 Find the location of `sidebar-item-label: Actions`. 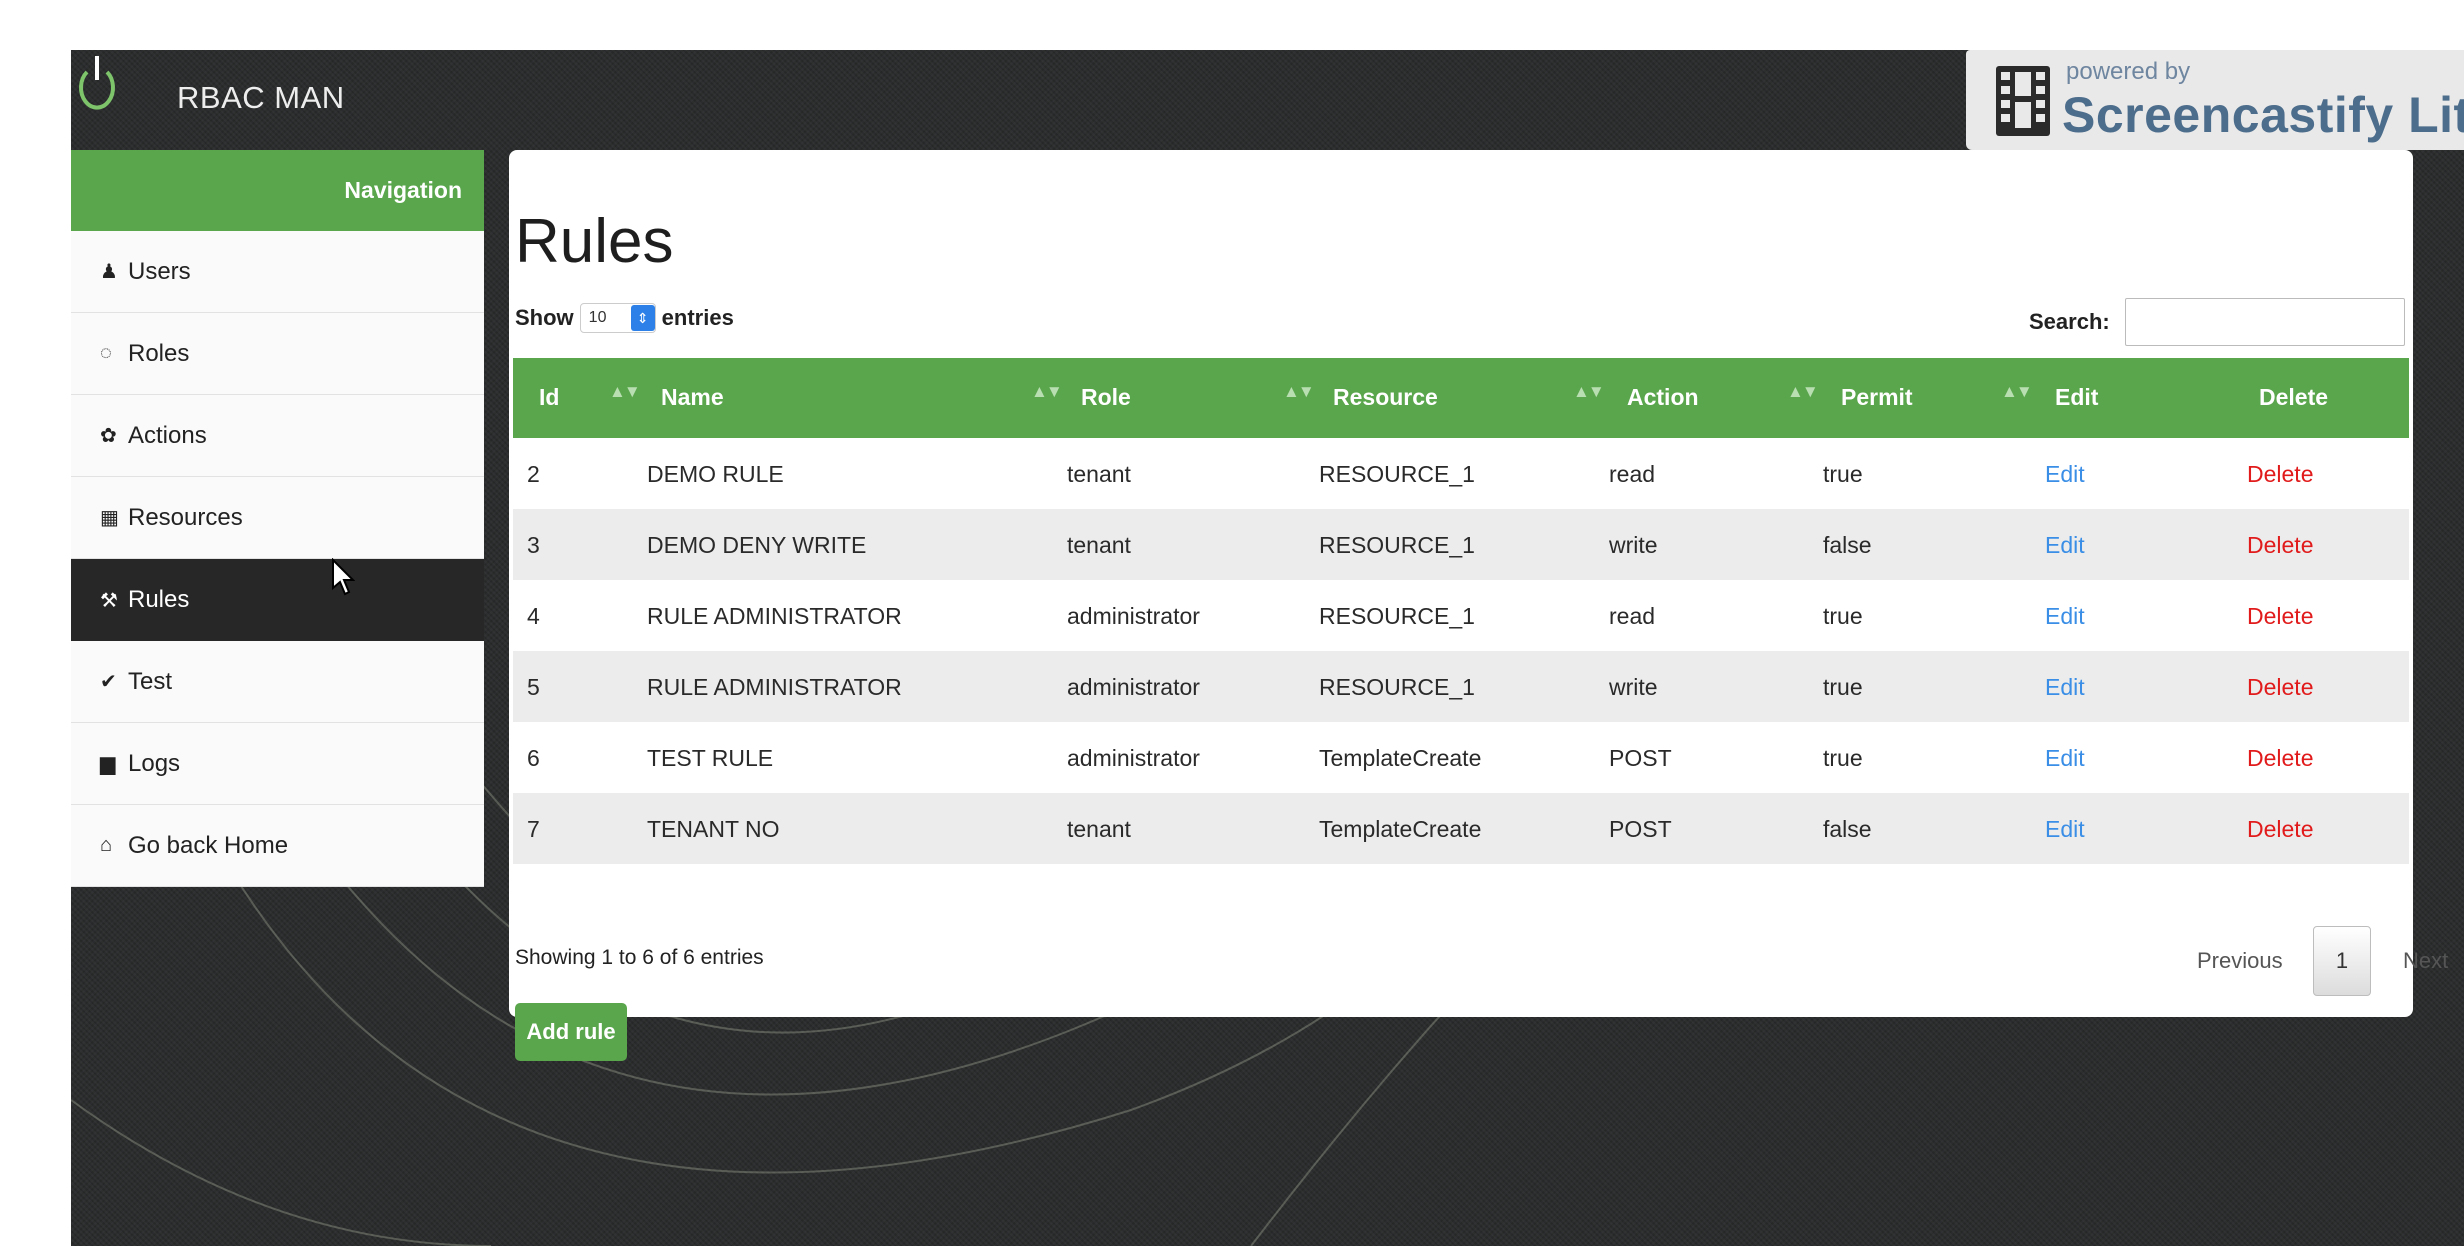

sidebar-item-label: Actions is located at coordinates (167, 435).